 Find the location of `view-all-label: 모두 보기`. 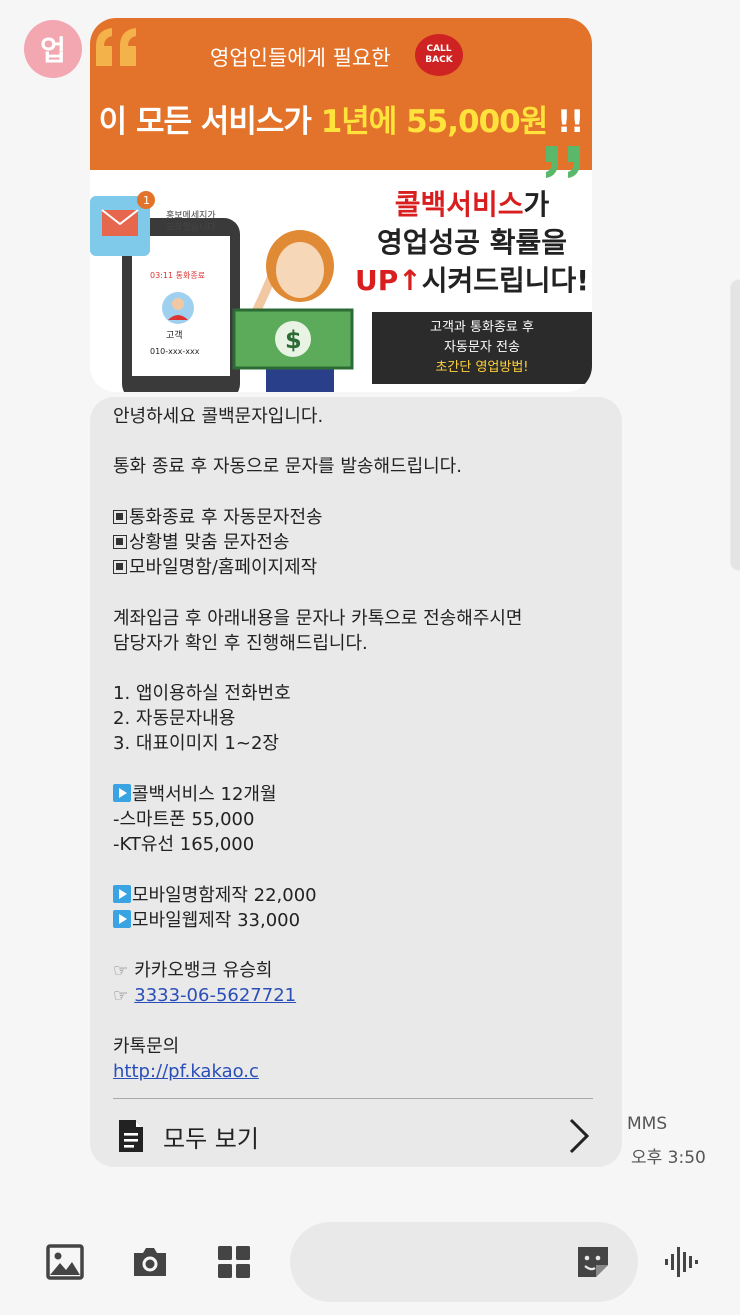

view-all-label: 모두 보기 is located at coordinates (211, 1138).